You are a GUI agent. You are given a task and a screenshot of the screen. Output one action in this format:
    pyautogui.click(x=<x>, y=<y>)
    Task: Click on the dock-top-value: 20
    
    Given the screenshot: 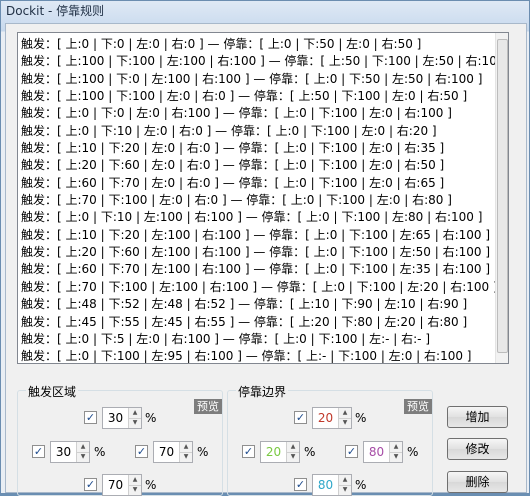 What is the action you would take?
    pyautogui.click(x=325, y=418)
    